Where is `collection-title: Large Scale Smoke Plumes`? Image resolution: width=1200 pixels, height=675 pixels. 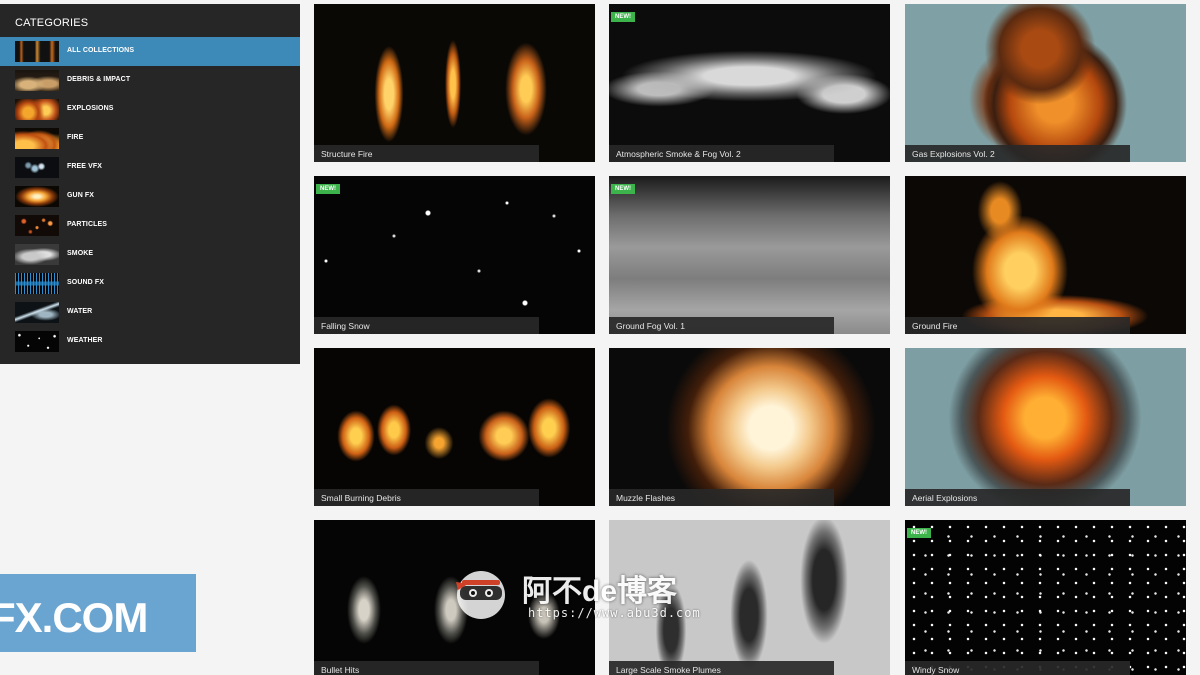
collection-title: Large Scale Smoke Plumes is located at coordinates (721, 668).